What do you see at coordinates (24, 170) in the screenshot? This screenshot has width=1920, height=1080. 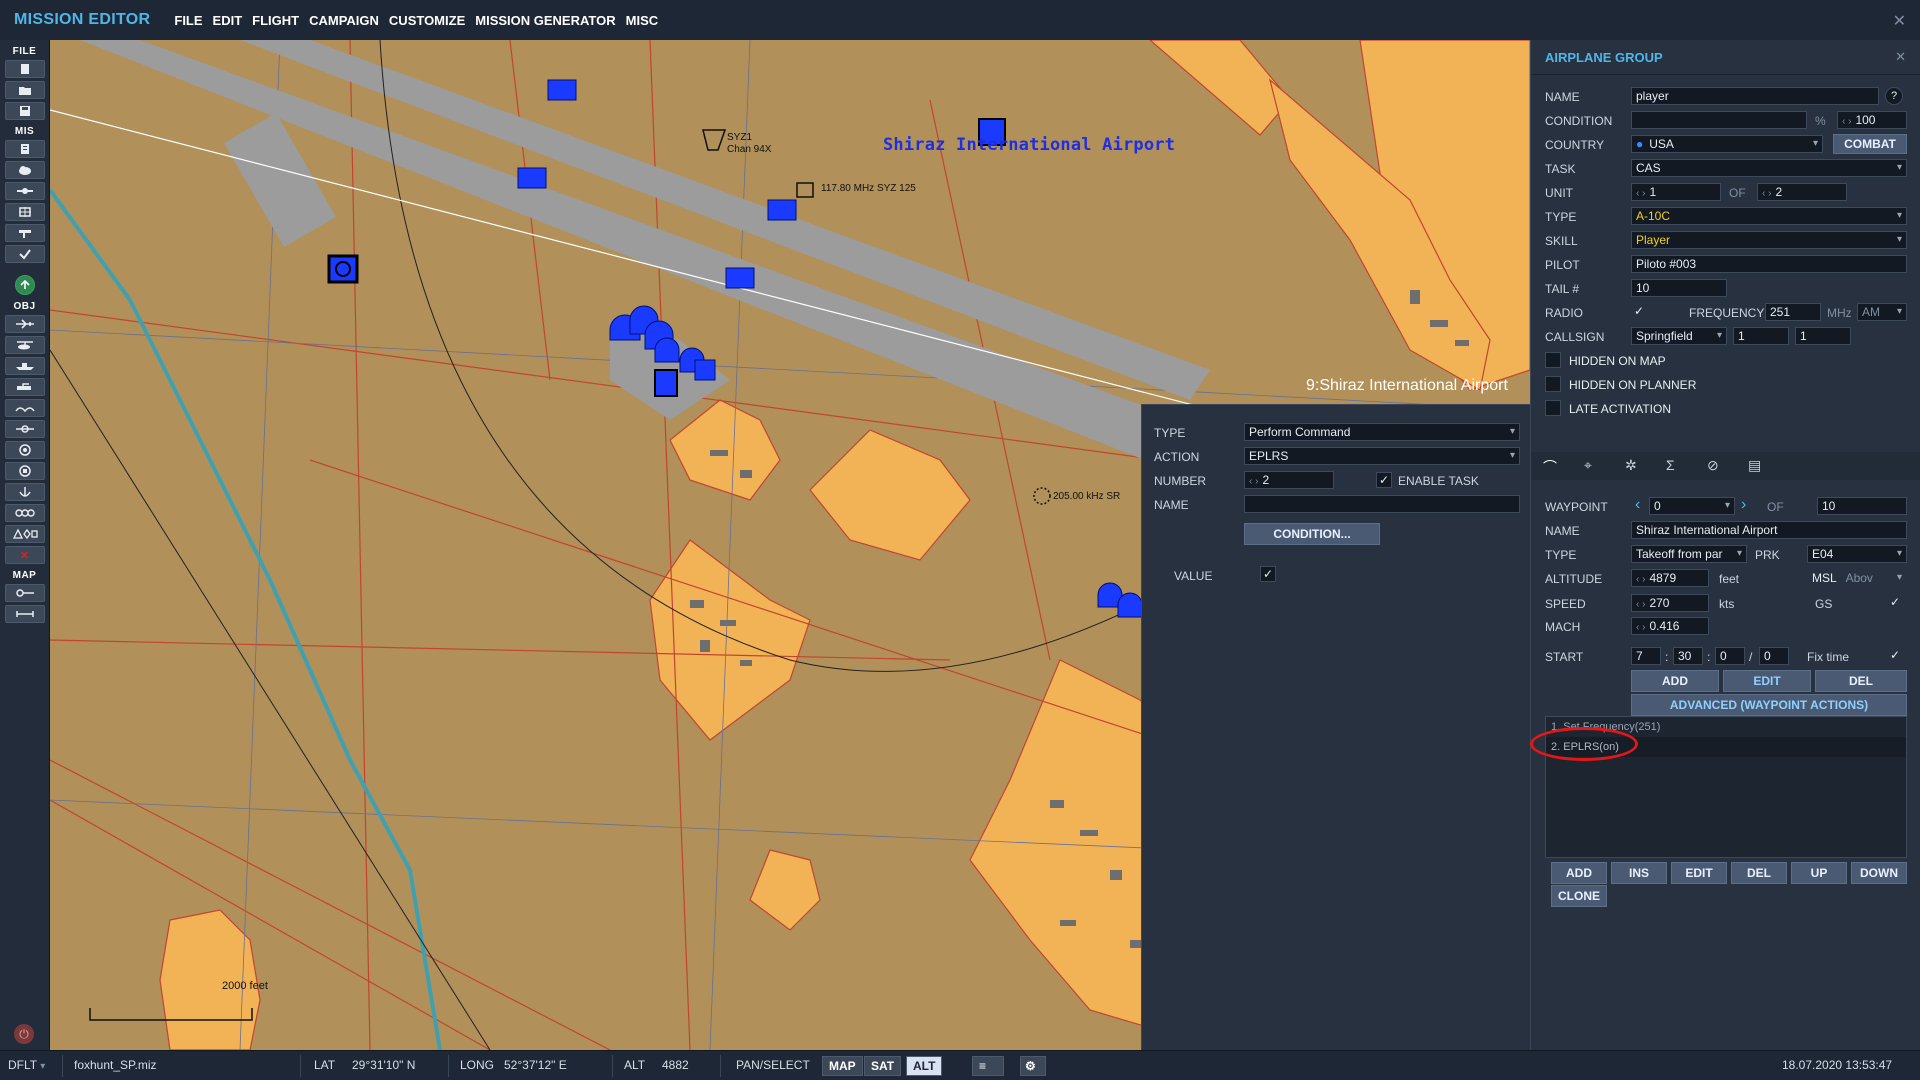 I see `weather-cloud-icon` at bounding box center [24, 170].